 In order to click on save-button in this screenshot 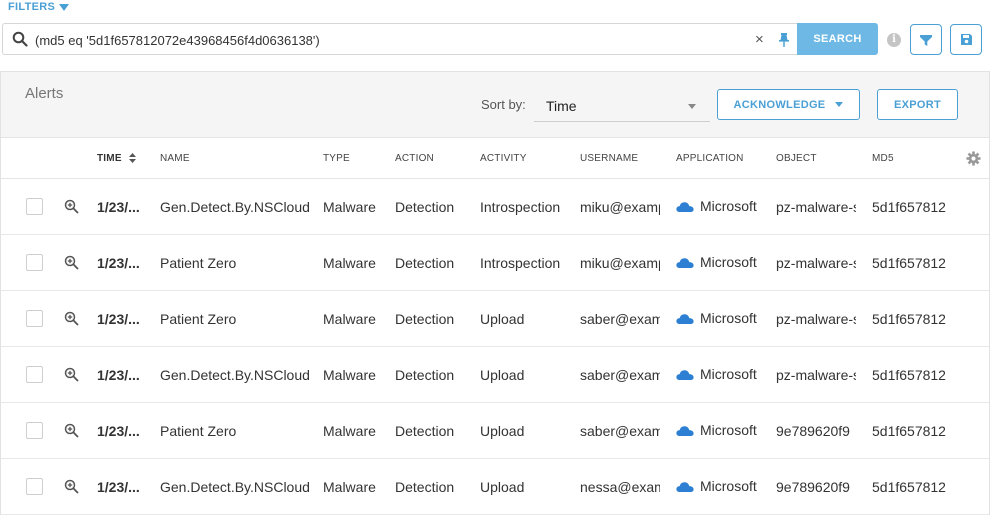, I will do `click(966, 39)`.